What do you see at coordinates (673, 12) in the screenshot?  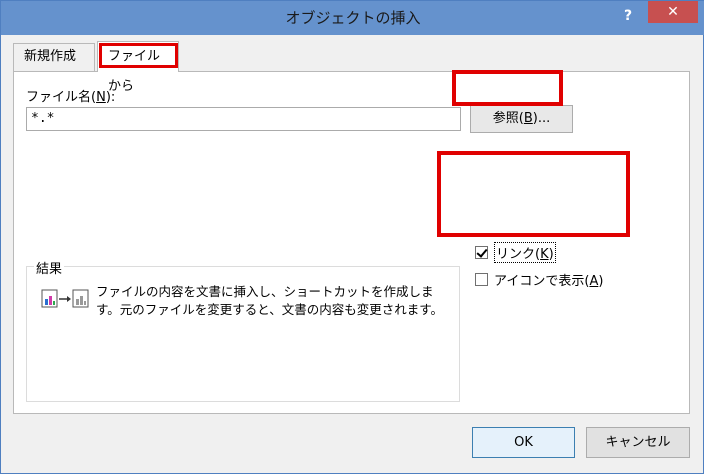 I see `close-button: ✕` at bounding box center [673, 12].